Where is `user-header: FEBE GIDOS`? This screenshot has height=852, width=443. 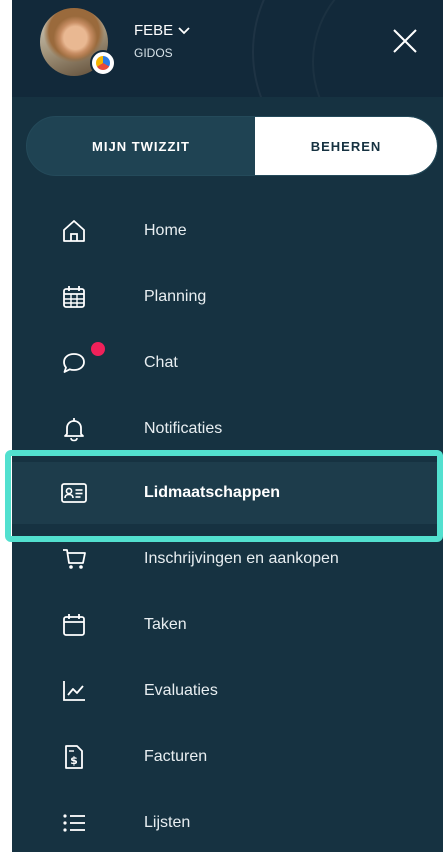
user-header: FEBE GIDOS is located at coordinates (227, 48).